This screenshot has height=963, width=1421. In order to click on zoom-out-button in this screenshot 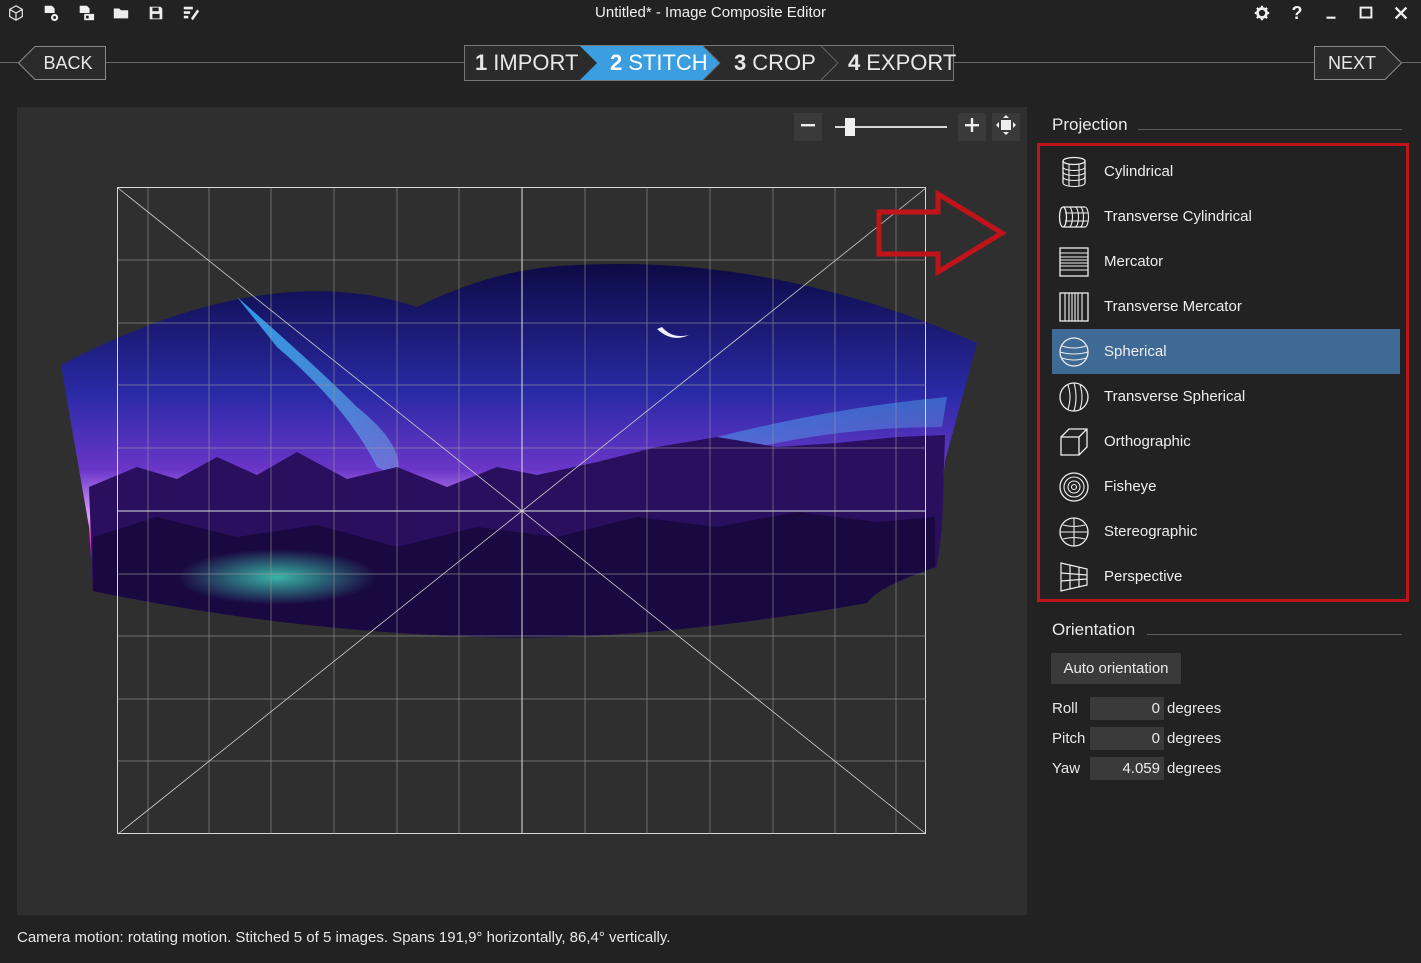, I will do `click(808, 127)`.